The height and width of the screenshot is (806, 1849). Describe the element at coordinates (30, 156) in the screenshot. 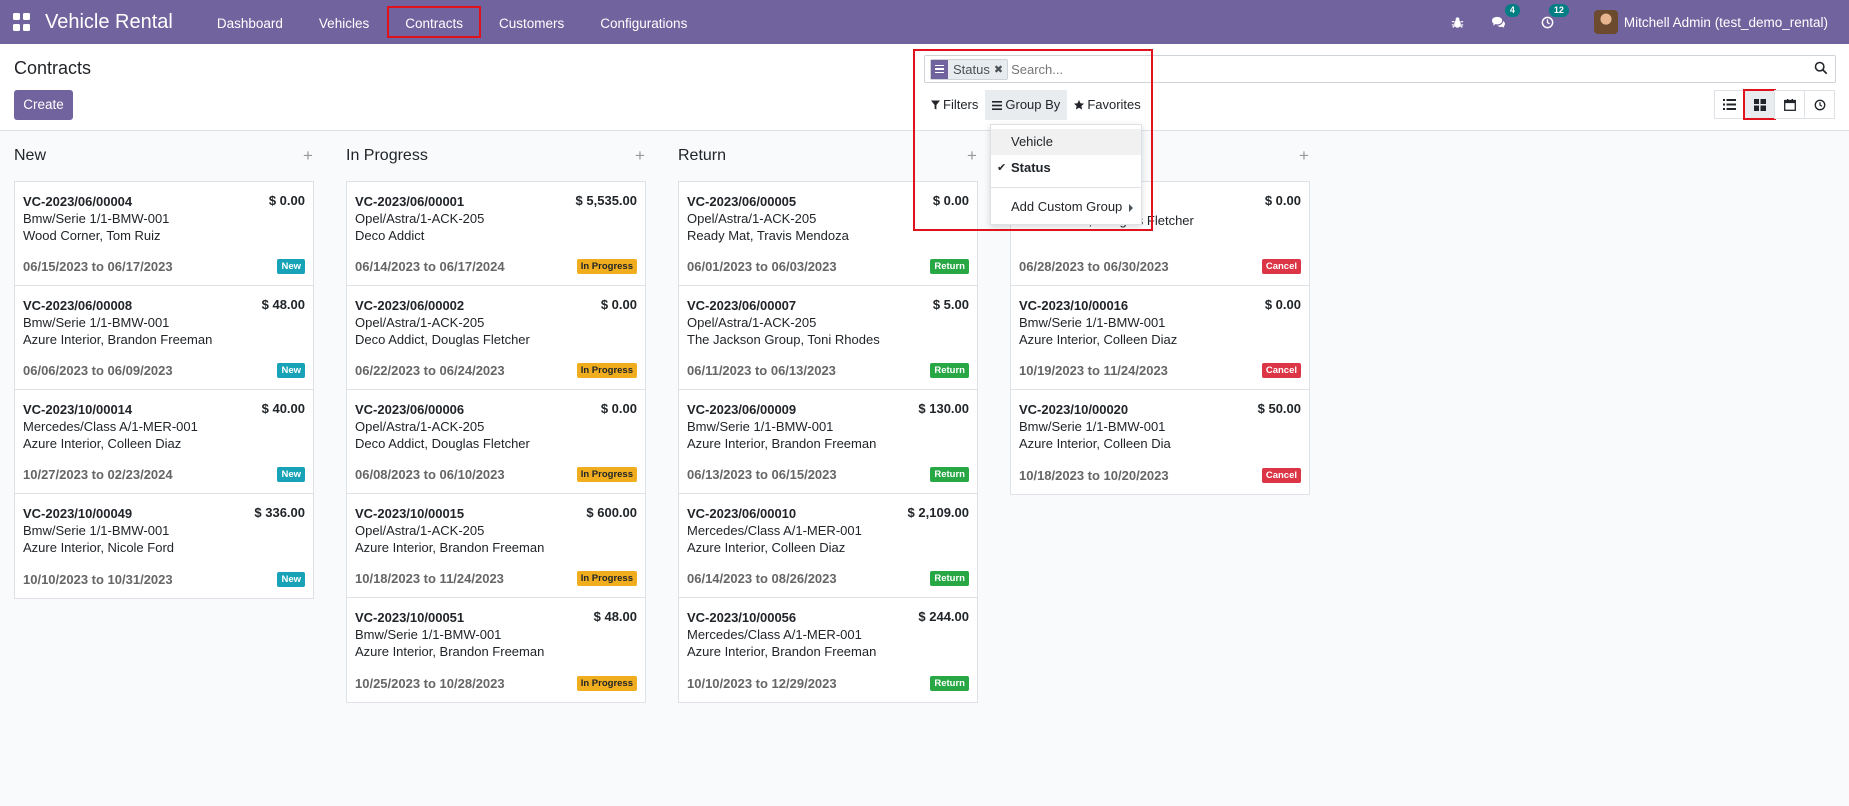

I see `kanban-column-title: New` at that location.